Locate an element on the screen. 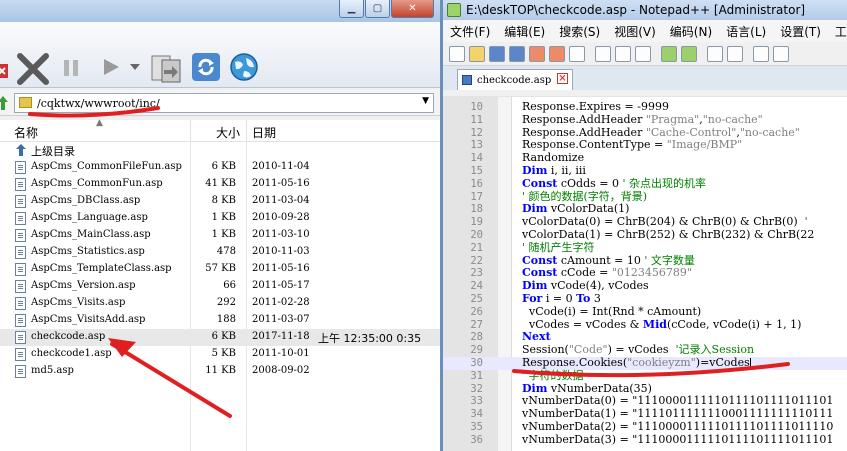 The width and height of the screenshot is (847, 451). column-date: 日期 is located at coordinates (264, 132).